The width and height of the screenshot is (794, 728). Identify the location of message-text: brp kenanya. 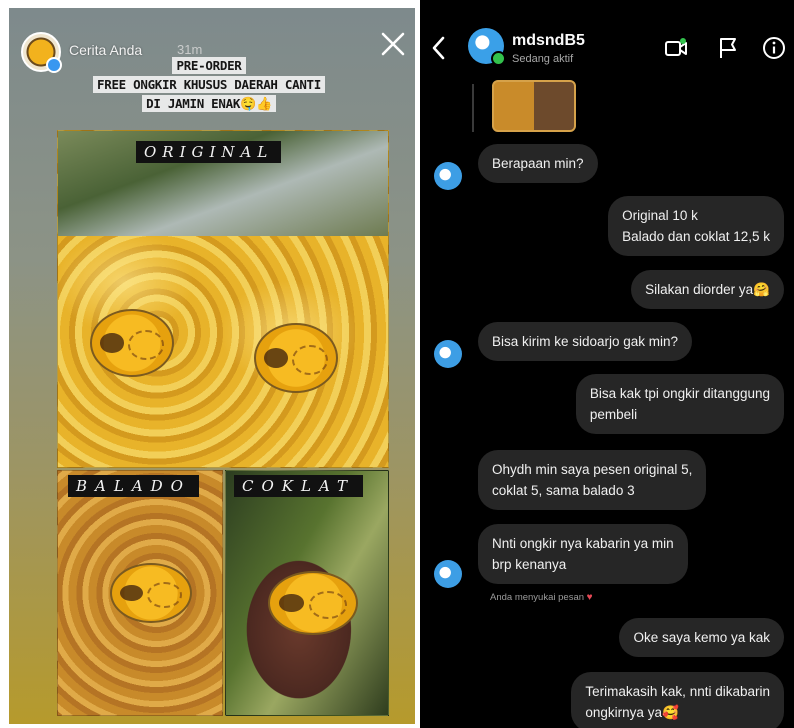
(529, 564).